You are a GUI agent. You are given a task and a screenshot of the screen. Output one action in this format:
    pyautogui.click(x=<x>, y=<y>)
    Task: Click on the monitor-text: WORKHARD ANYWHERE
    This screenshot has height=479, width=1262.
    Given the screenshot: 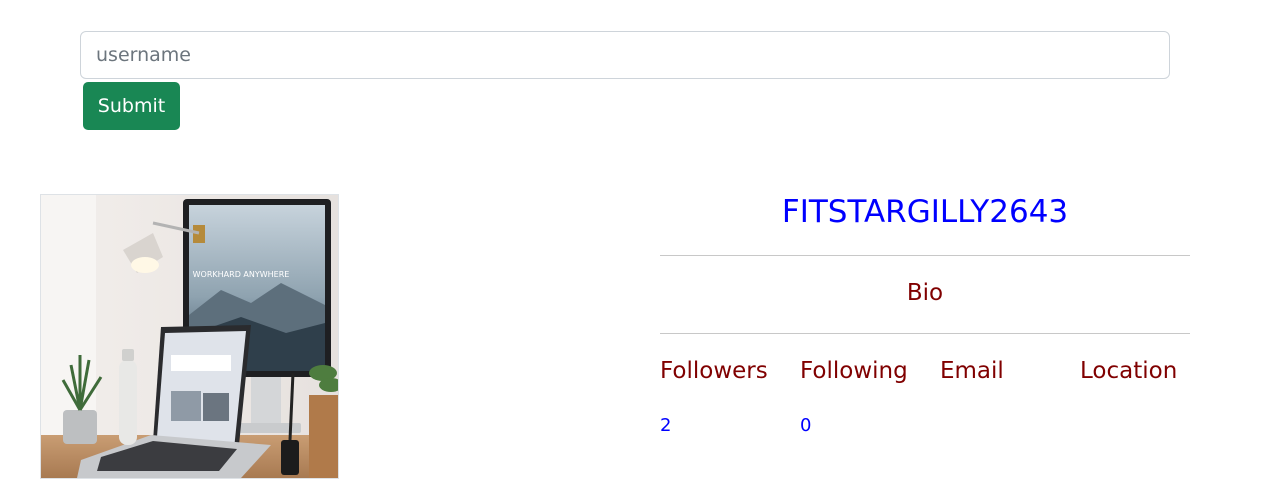 What is the action you would take?
    pyautogui.click(x=241, y=274)
    